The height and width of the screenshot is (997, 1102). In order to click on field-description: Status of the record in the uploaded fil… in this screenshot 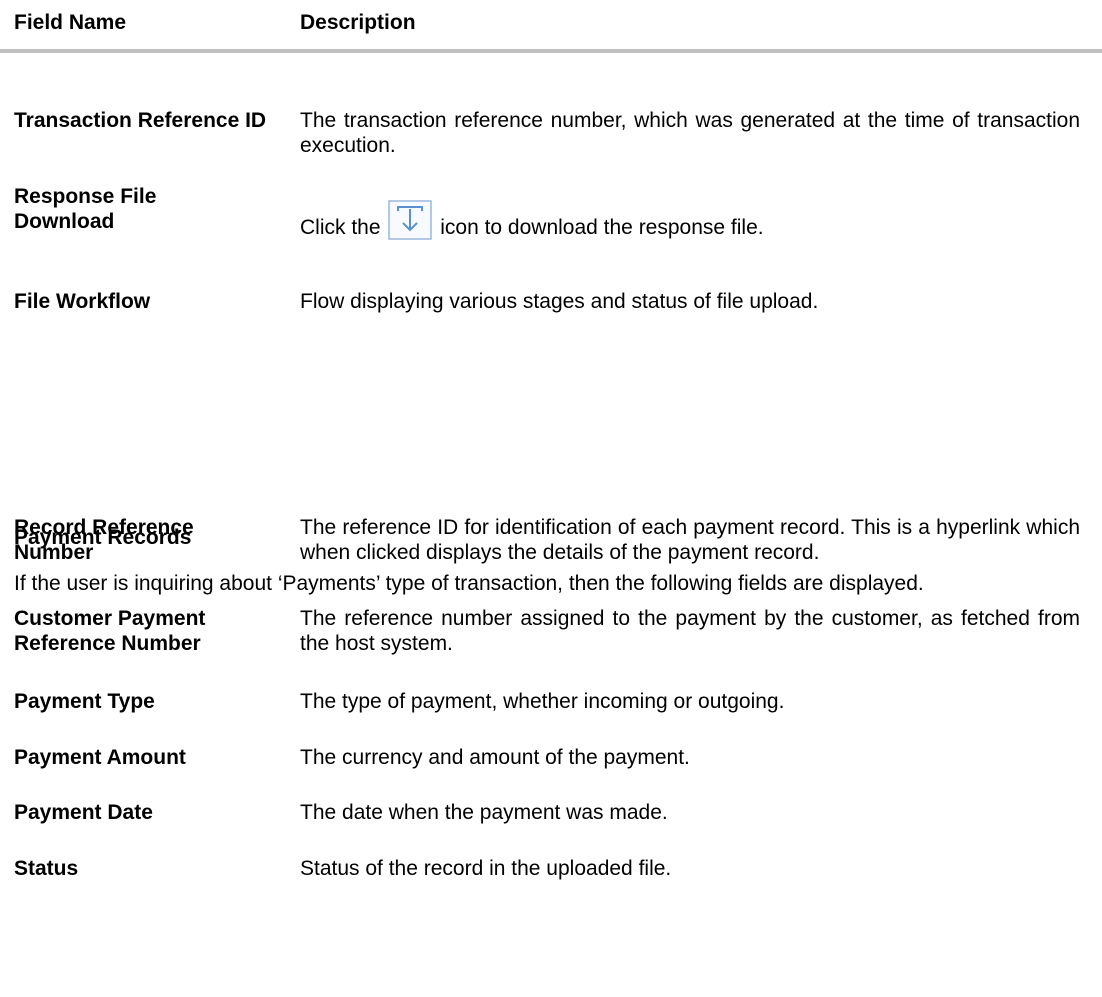, I will do `click(486, 868)`.